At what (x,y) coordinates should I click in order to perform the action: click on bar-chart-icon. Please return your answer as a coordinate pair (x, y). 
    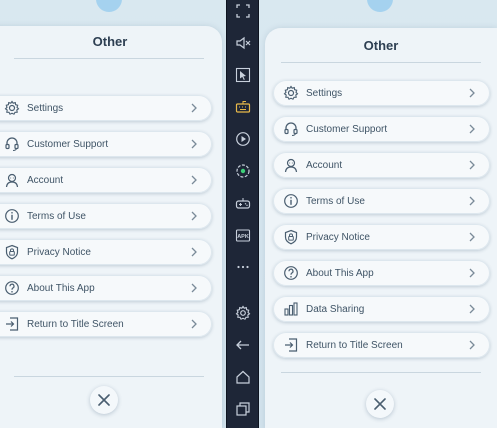
    Looking at the image, I should click on (291, 309).